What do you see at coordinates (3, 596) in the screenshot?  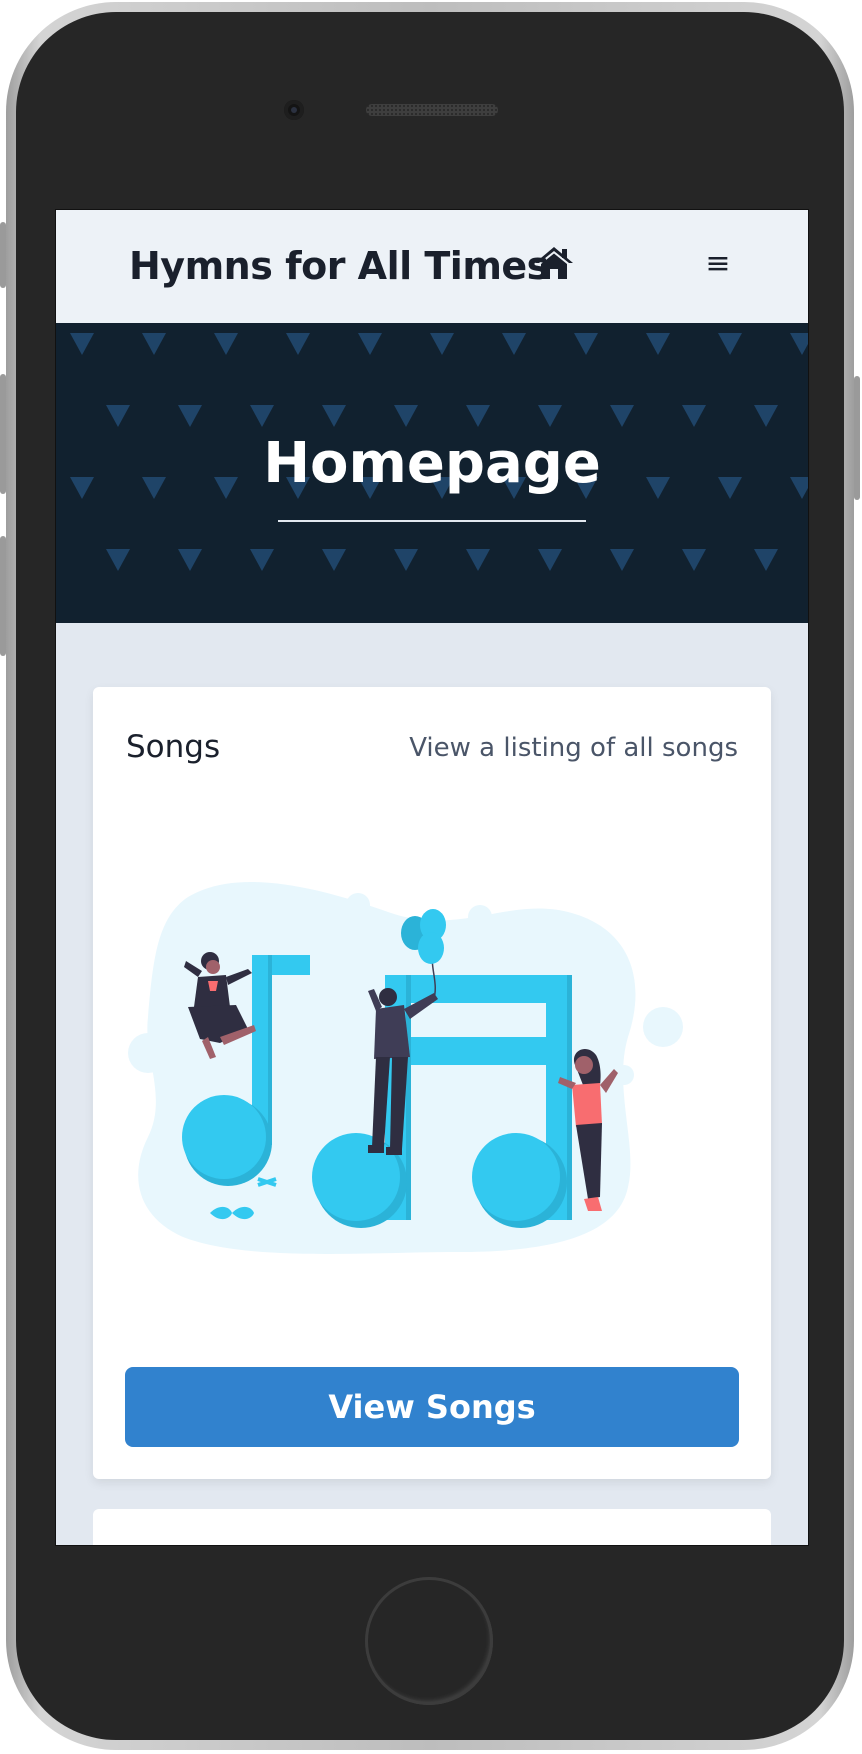 I see `volume-down-button` at bounding box center [3, 596].